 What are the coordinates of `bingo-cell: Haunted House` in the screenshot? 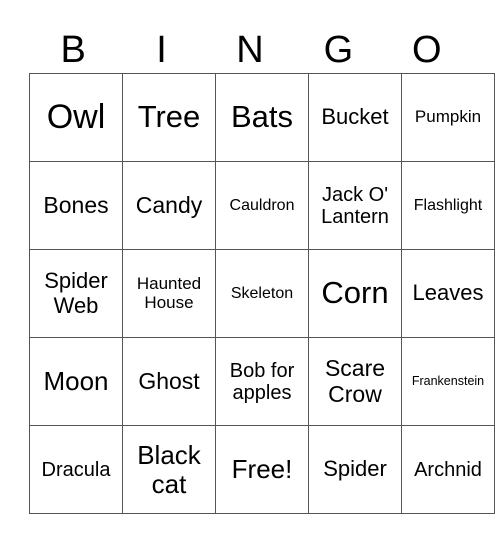 It's located at (169, 293).